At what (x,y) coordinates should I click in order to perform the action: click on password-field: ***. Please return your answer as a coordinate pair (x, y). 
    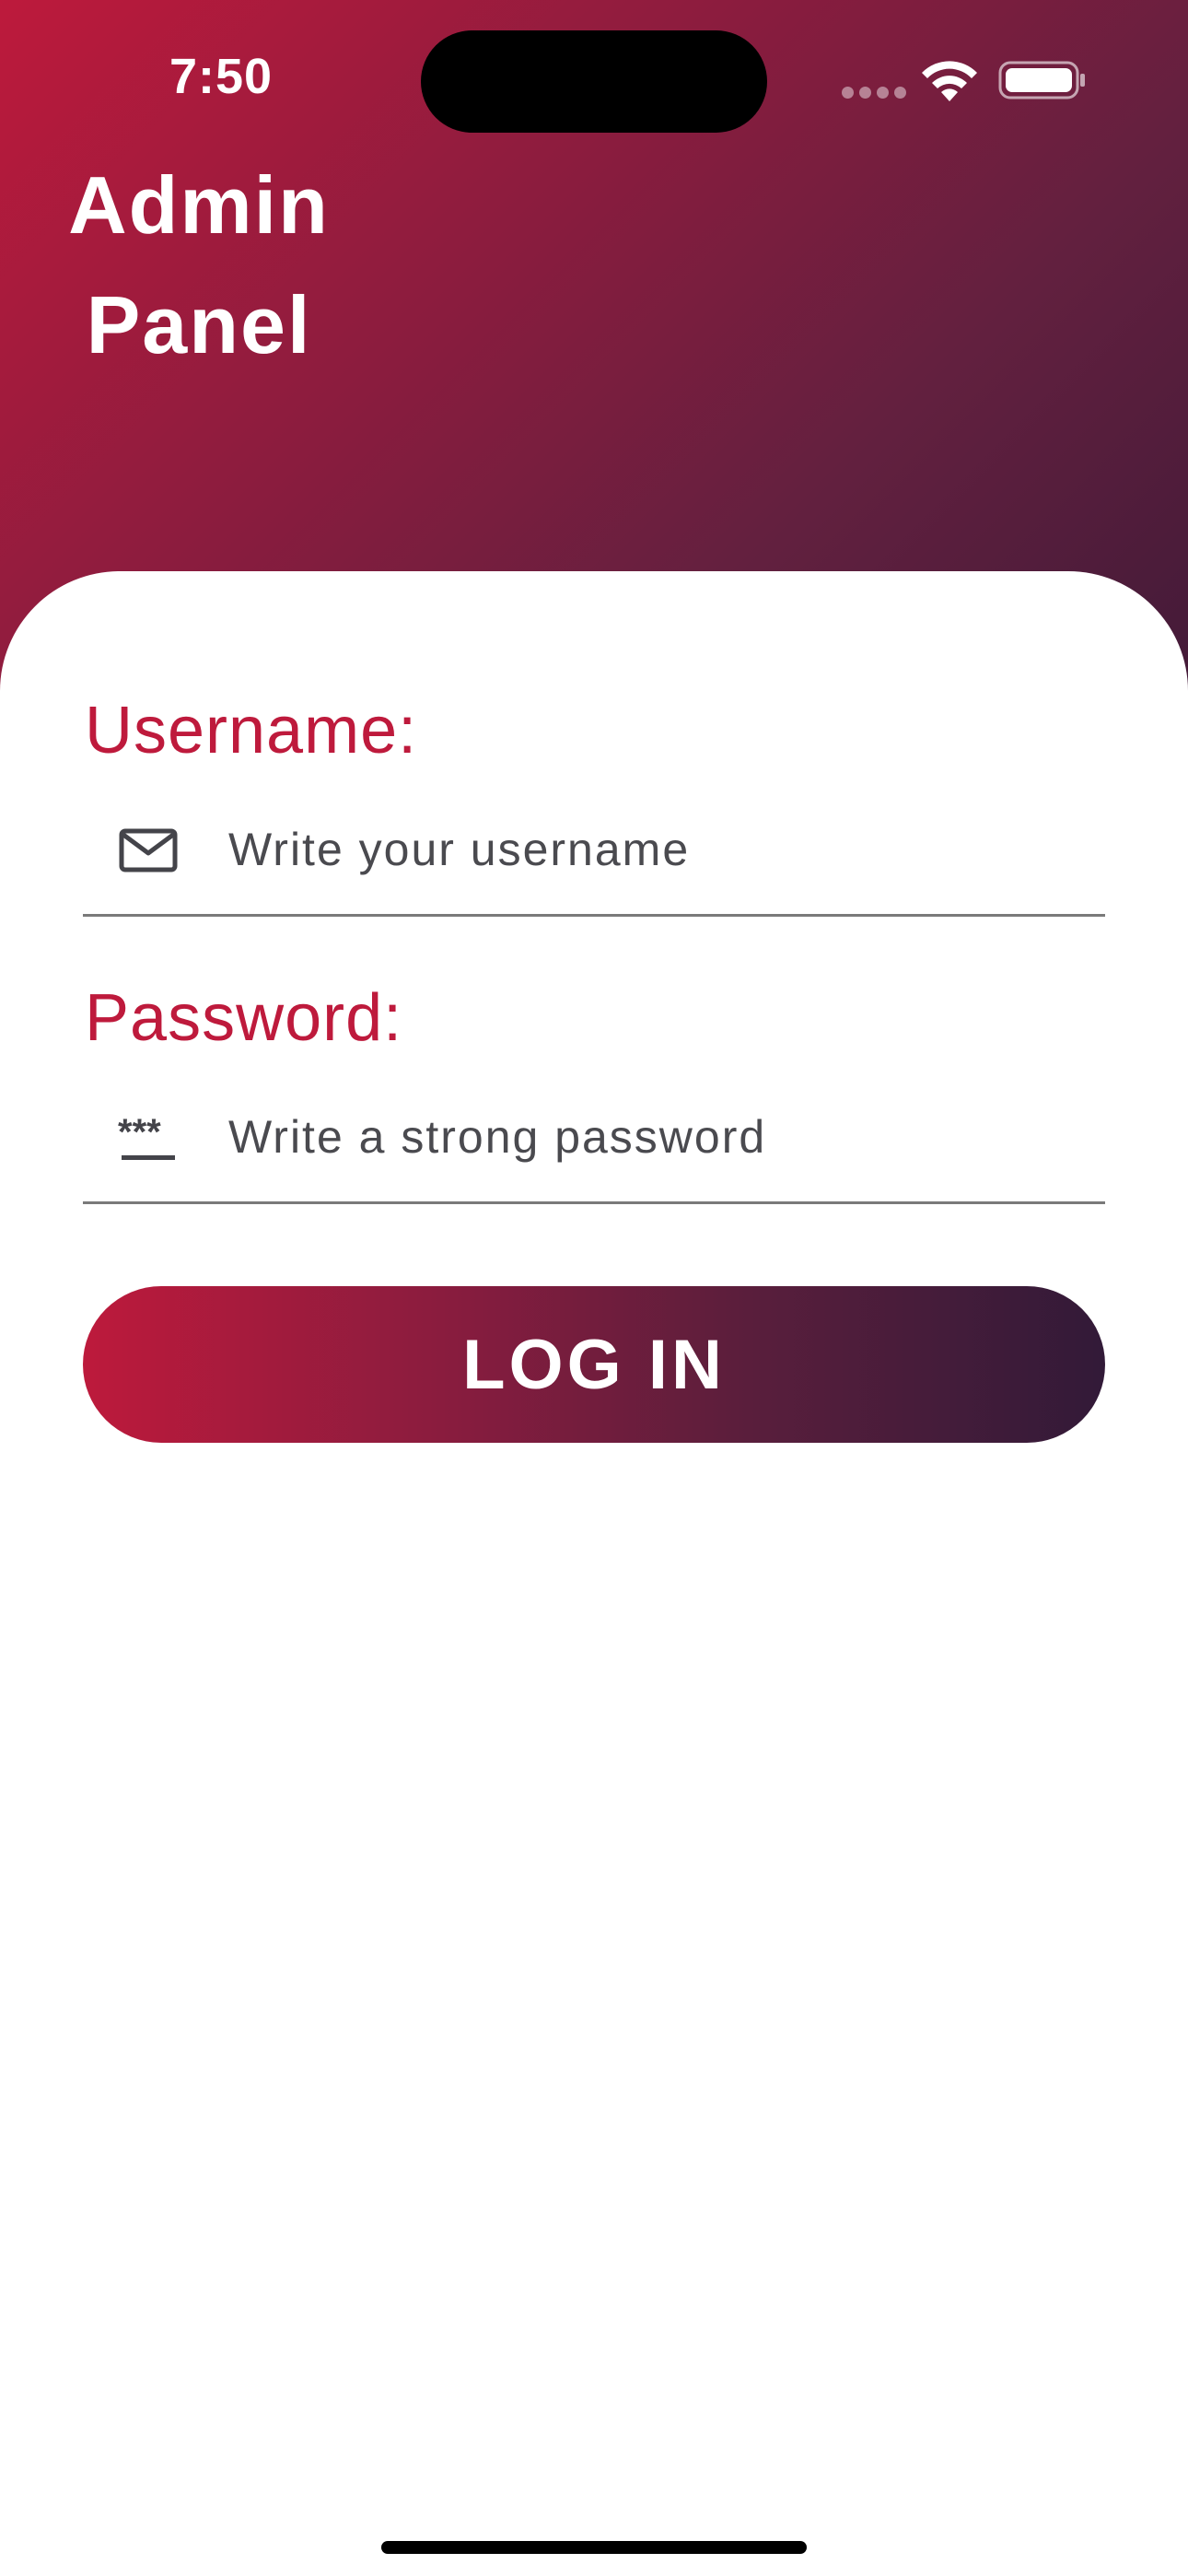
    Looking at the image, I should click on (594, 1147).